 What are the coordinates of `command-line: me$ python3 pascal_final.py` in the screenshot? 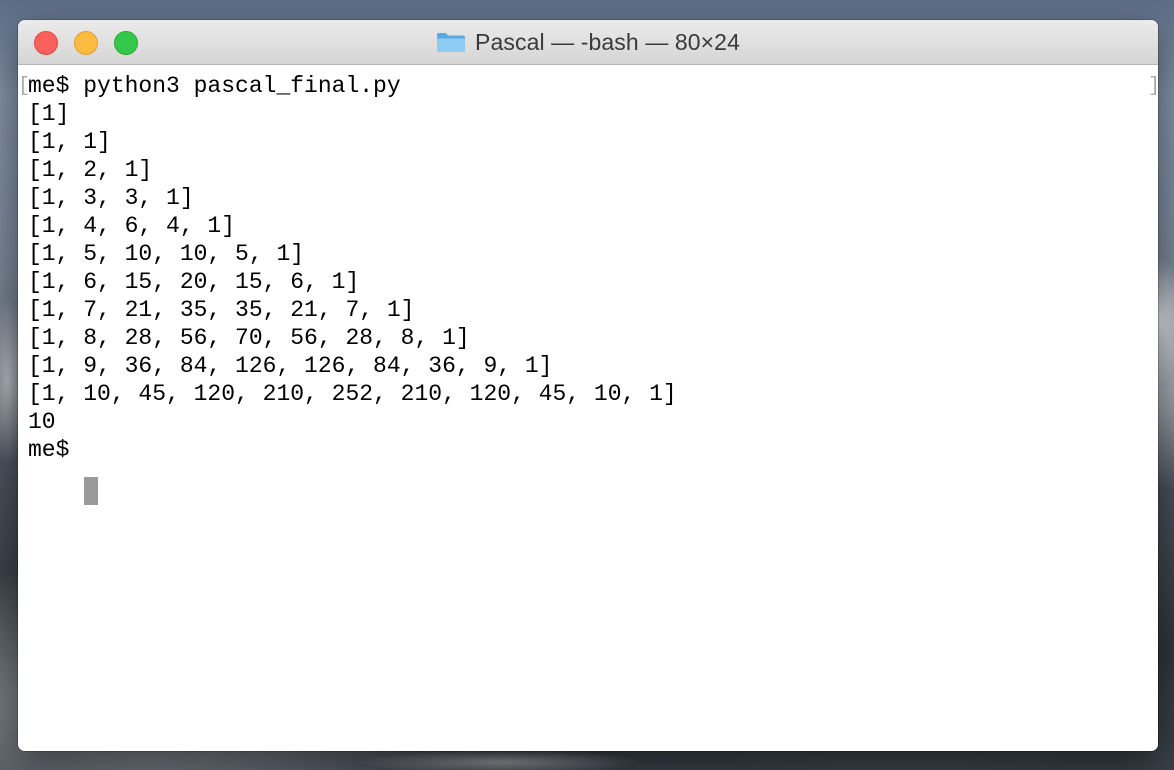 It's located at (214, 86).